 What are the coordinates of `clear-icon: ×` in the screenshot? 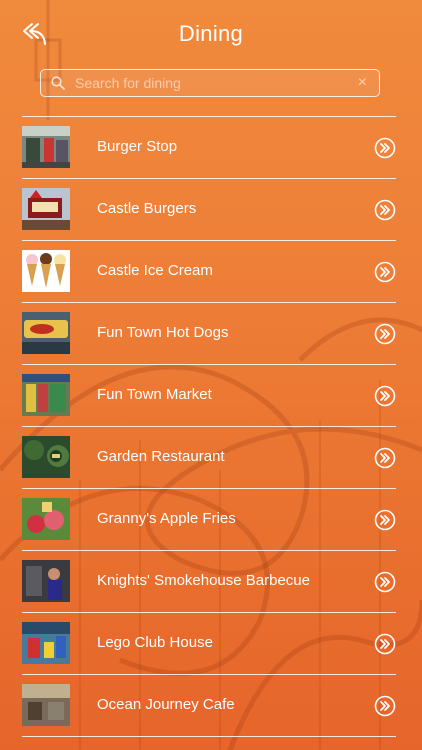 It's located at (362, 83).